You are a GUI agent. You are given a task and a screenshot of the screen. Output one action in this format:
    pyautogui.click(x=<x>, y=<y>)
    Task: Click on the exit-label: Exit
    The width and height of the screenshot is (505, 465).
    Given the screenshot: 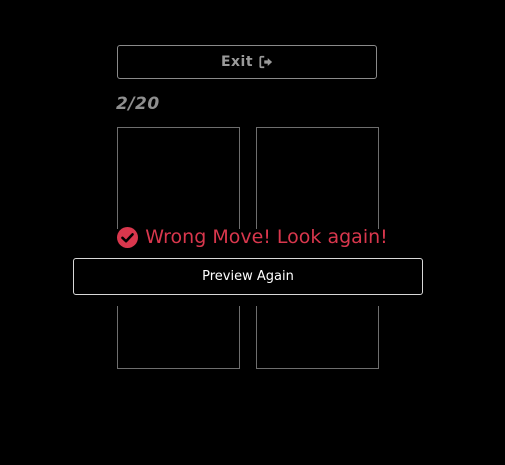 What is the action you would take?
    pyautogui.click(x=237, y=62)
    